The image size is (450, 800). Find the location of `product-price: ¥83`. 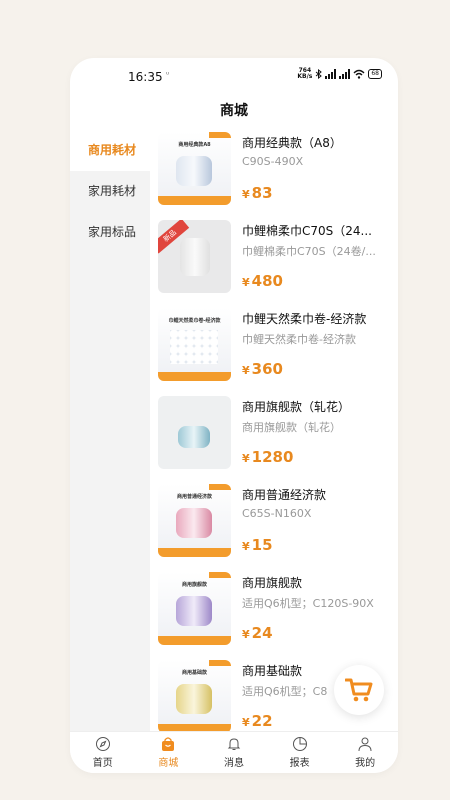

product-price: ¥83 is located at coordinates (257, 193).